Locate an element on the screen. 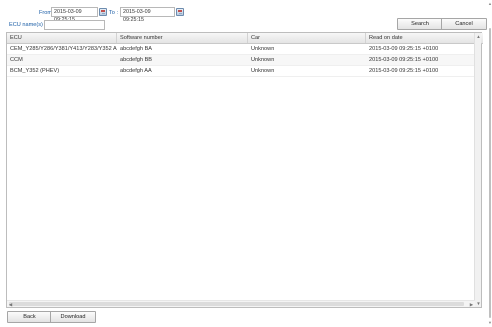  back-button: Back is located at coordinates (29, 317).